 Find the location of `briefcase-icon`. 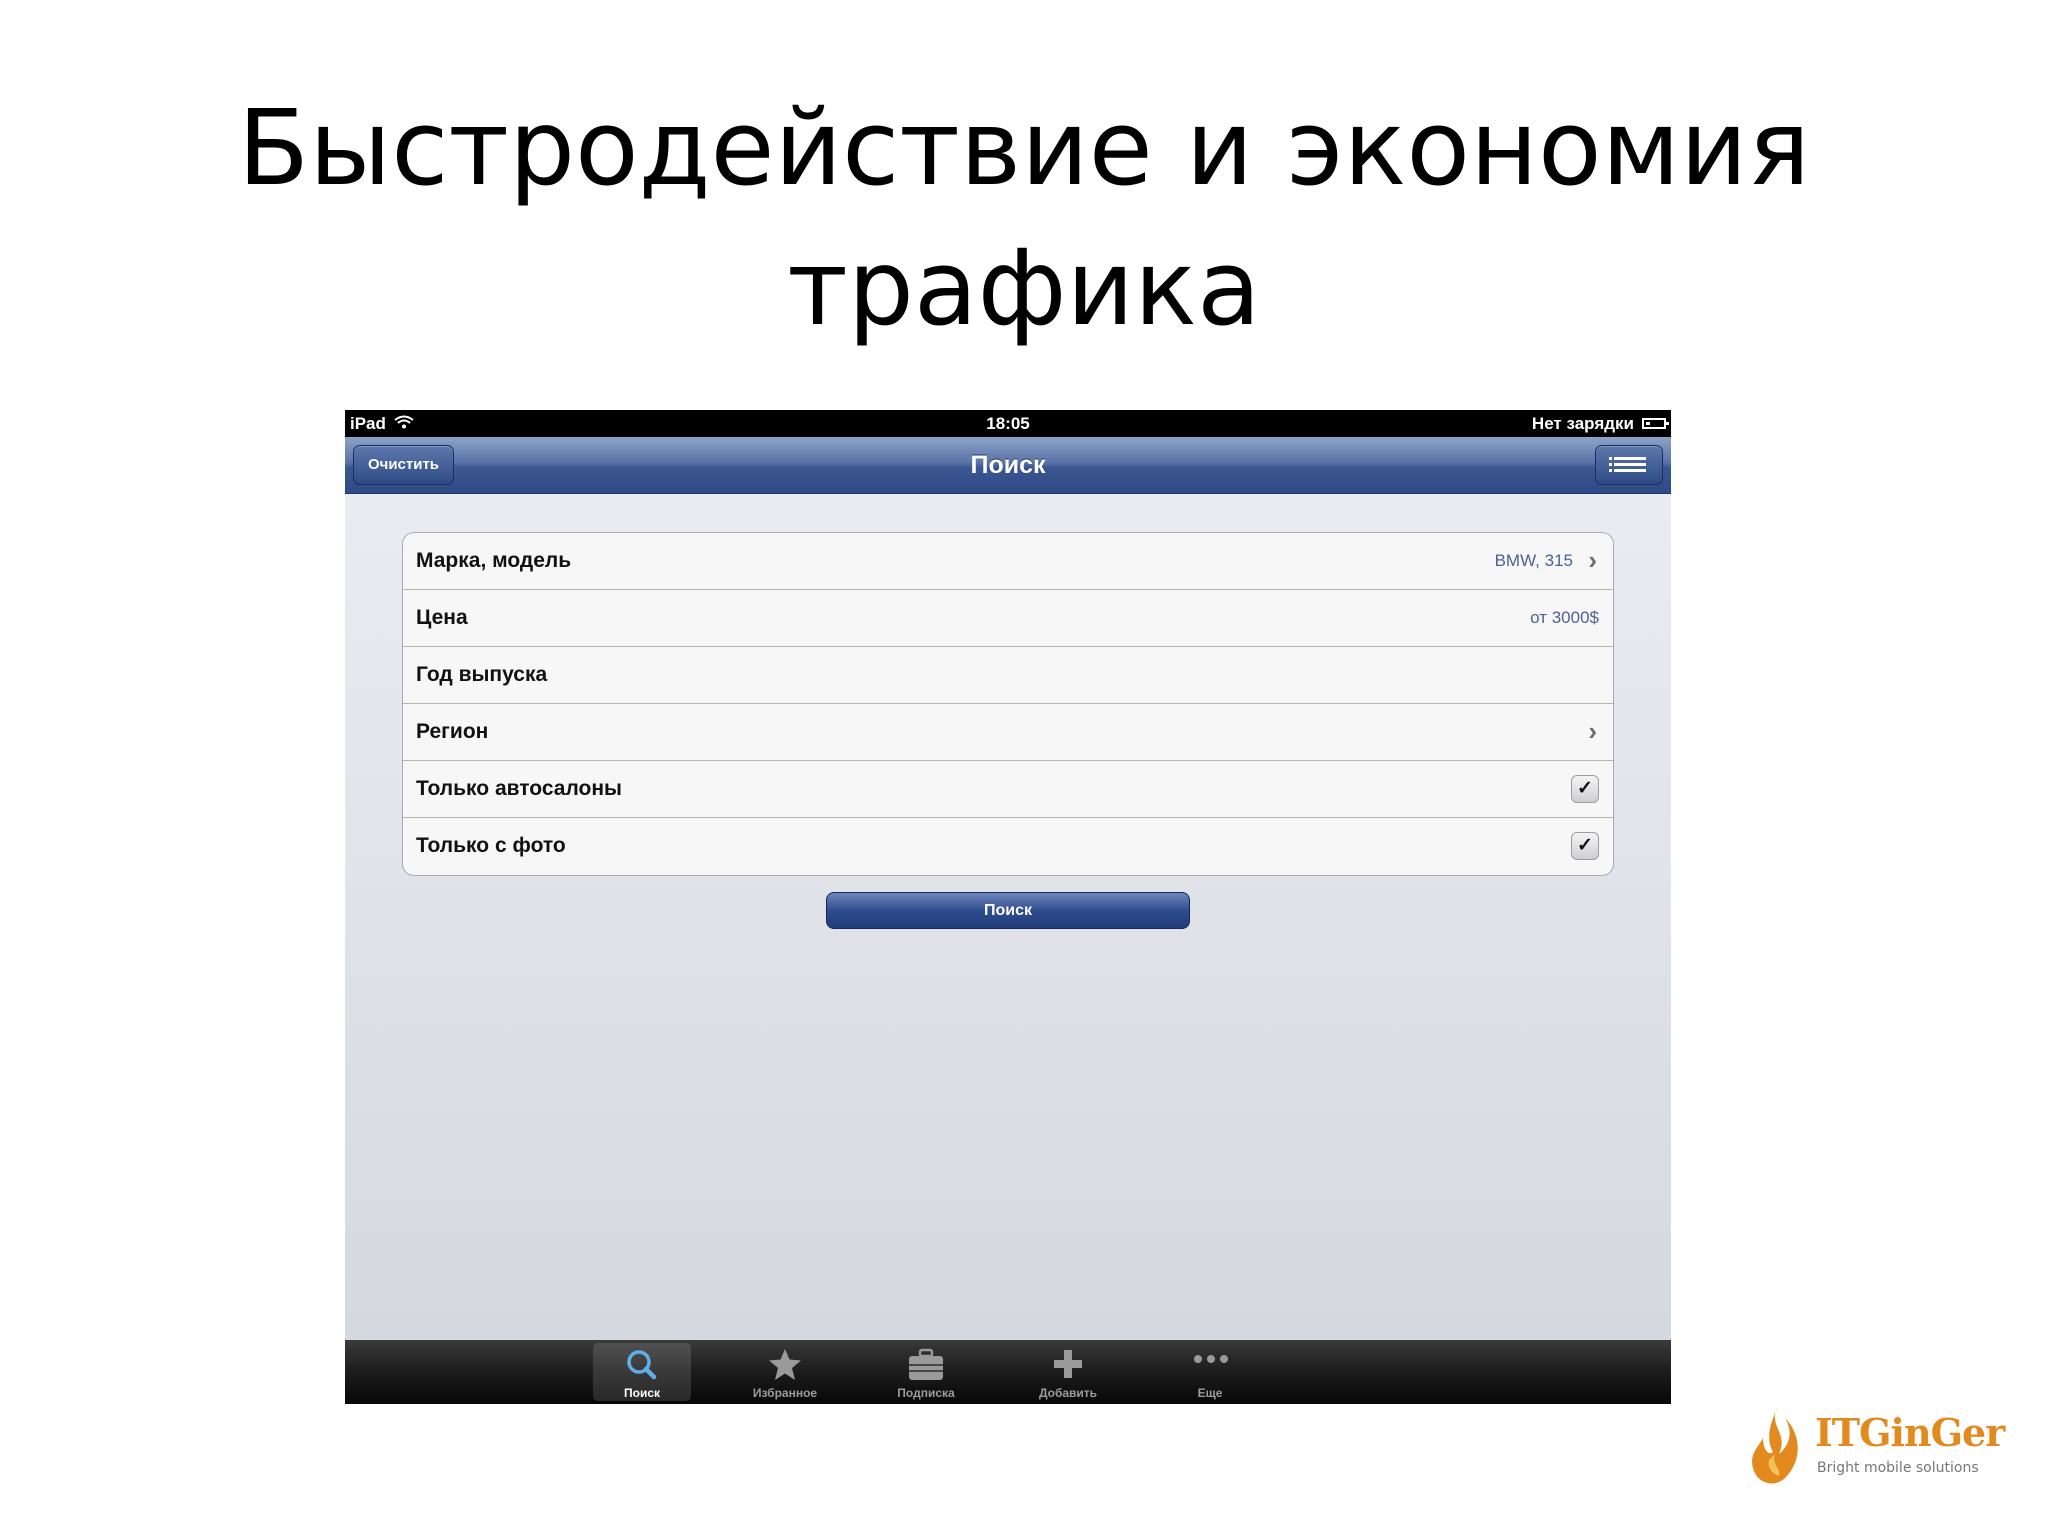

briefcase-icon is located at coordinates (926, 1365).